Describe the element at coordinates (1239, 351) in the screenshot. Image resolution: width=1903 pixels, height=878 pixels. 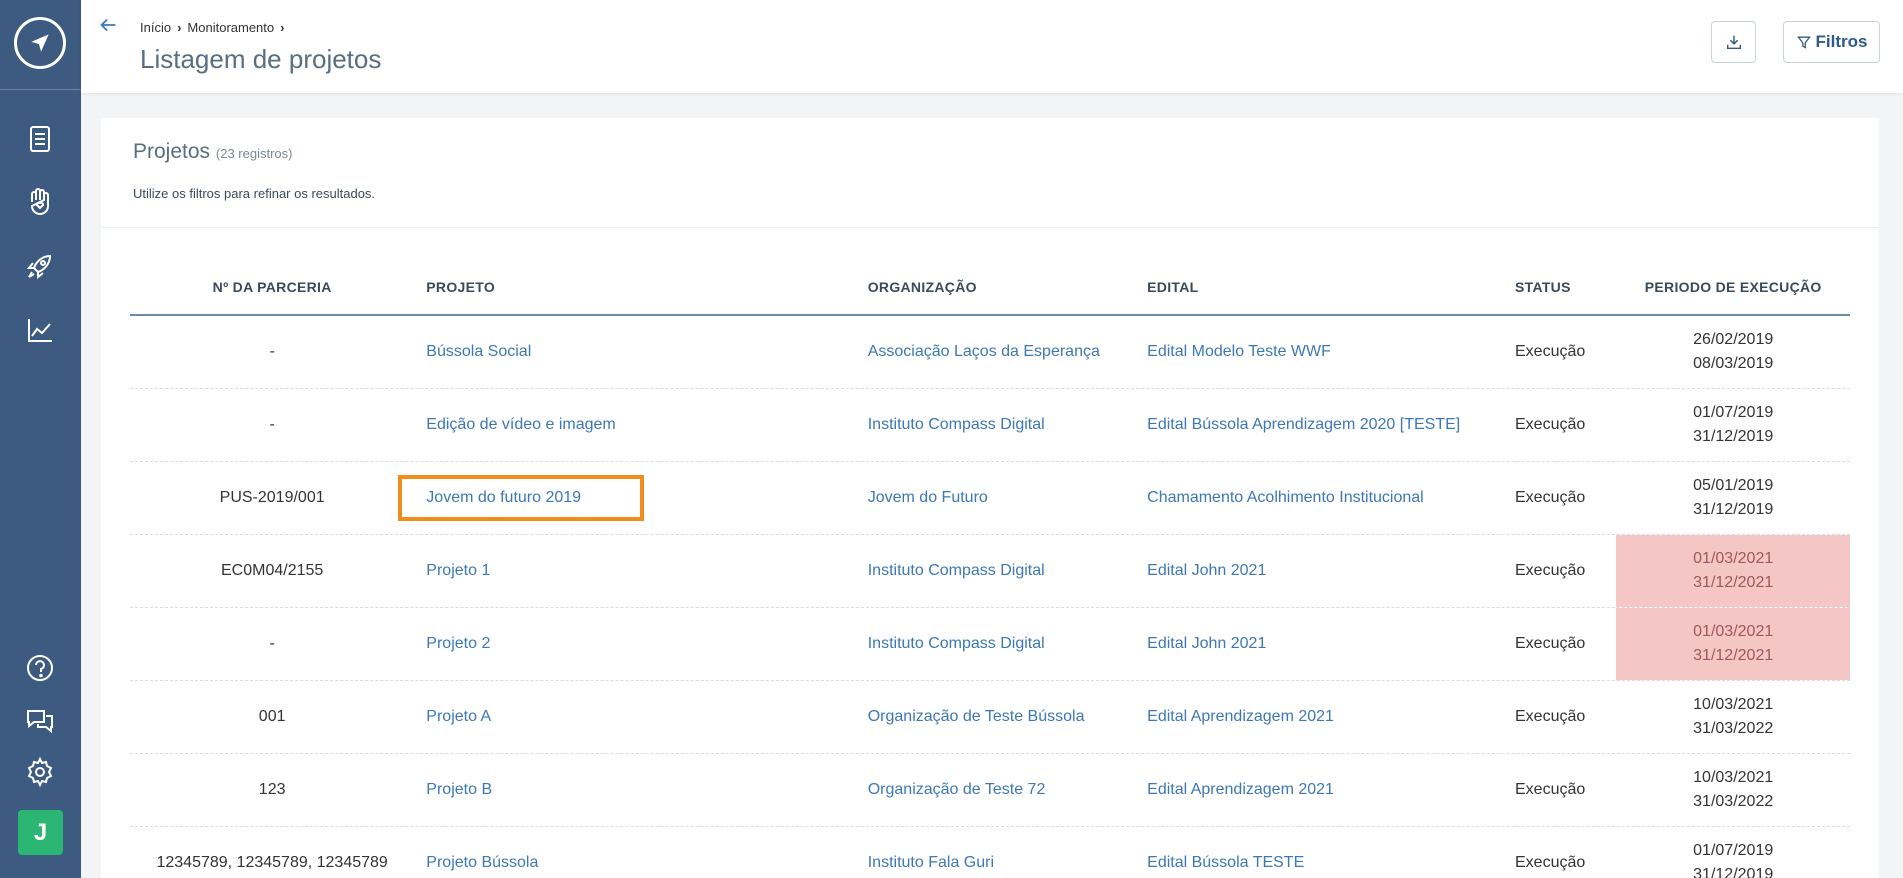
I see `edital-link: Edital Modelo Teste WWF` at that location.